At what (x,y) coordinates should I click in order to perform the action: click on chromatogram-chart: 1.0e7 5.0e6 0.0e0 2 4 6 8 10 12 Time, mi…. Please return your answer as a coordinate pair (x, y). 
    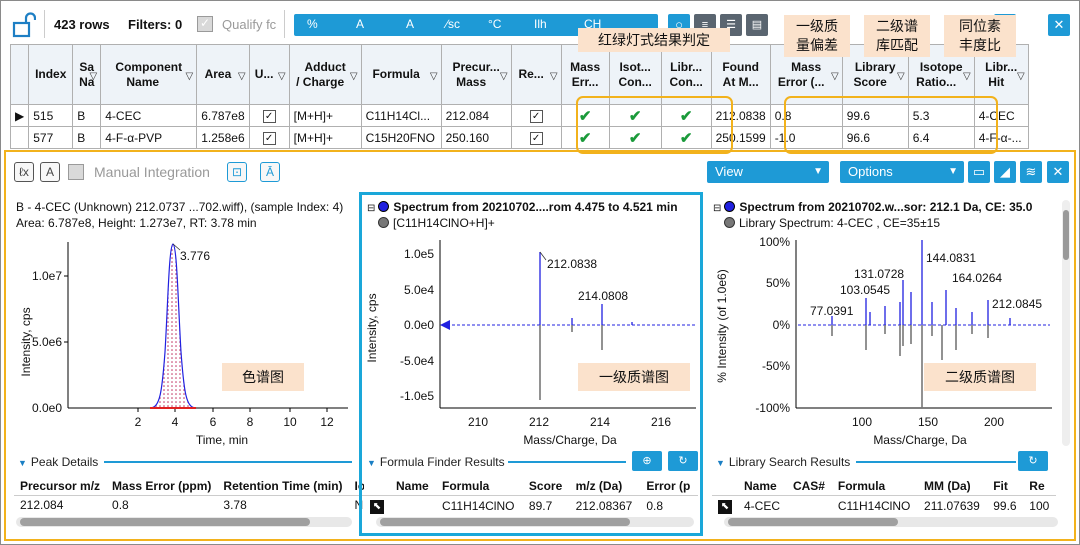
    Looking at the image, I should click on (182, 342).